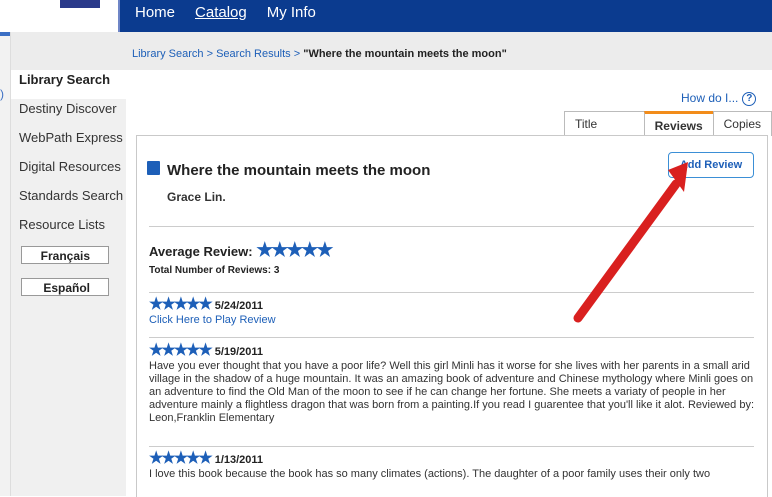 This screenshot has height=497, width=772. I want to click on language-button-espanol: Español, so click(65, 287).